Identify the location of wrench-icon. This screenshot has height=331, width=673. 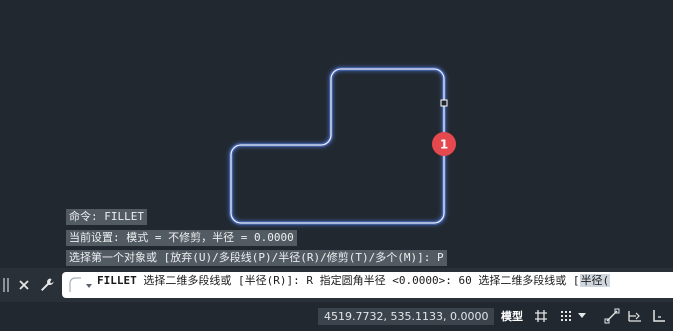
(47, 285).